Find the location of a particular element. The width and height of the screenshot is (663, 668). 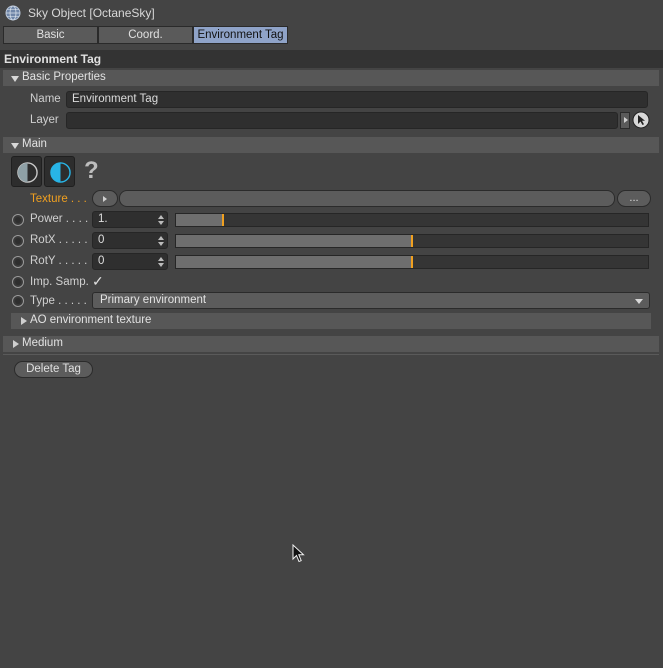

imp-samp-label: Imp. Samp. is located at coordinates (59, 282).